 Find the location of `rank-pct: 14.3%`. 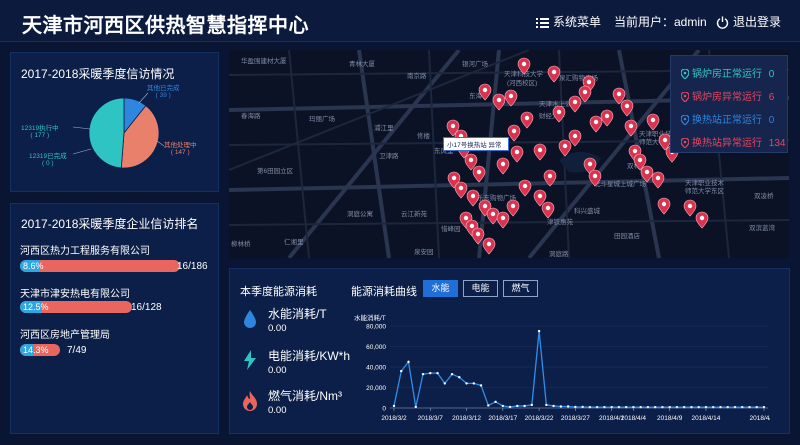

rank-pct: 14.3% is located at coordinates (36, 350).